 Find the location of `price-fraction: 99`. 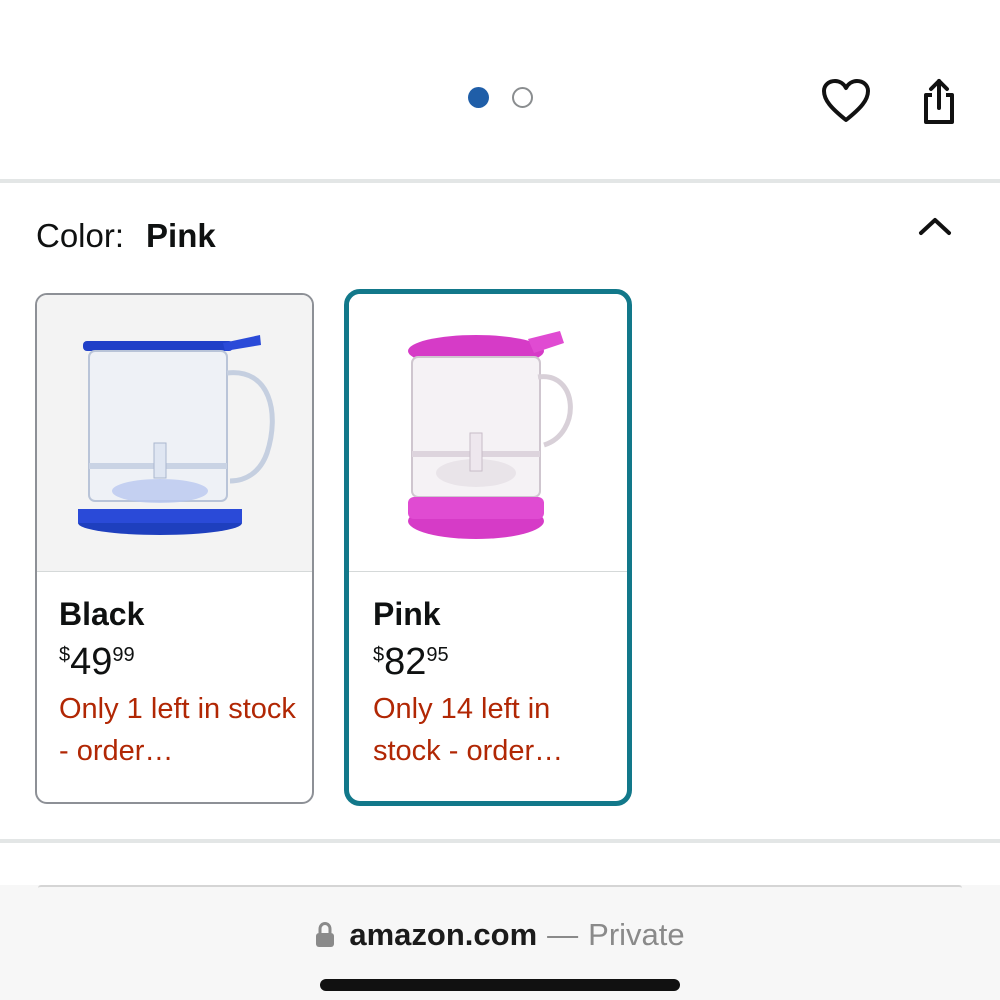

price-fraction: 99 is located at coordinates (123, 655).